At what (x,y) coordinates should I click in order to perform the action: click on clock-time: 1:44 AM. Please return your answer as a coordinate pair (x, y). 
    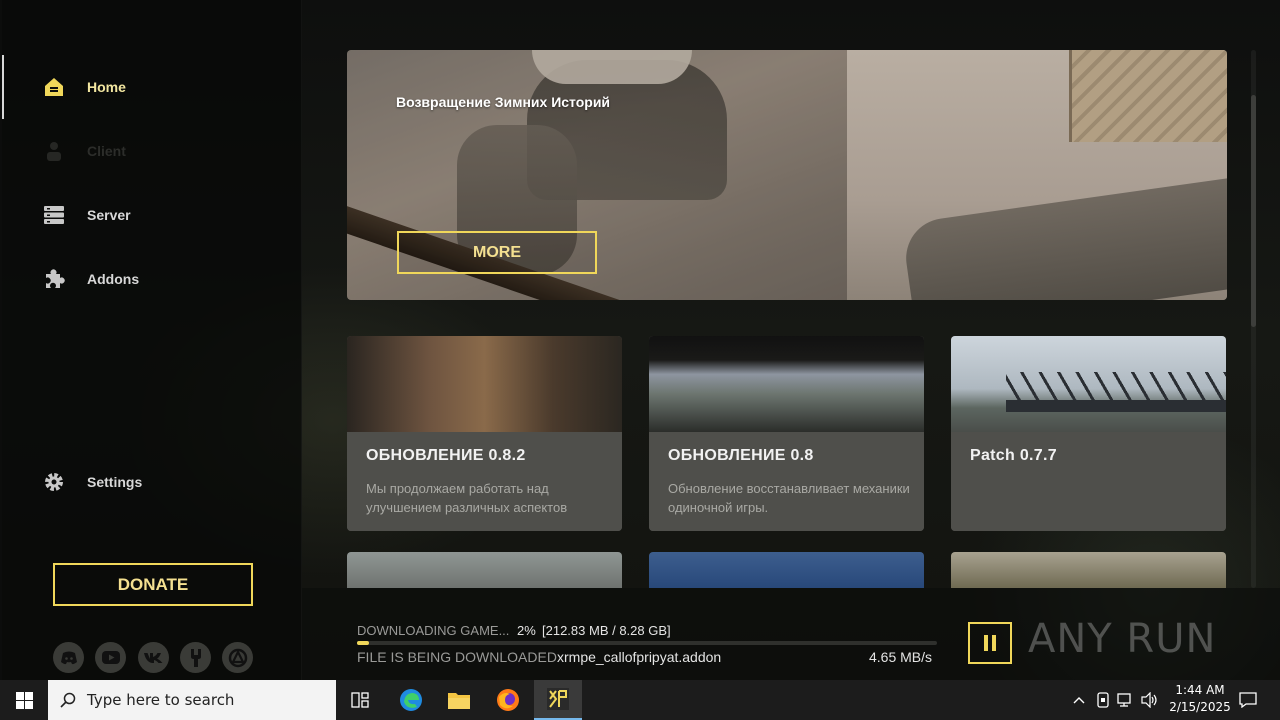
    Looking at the image, I should click on (1200, 690).